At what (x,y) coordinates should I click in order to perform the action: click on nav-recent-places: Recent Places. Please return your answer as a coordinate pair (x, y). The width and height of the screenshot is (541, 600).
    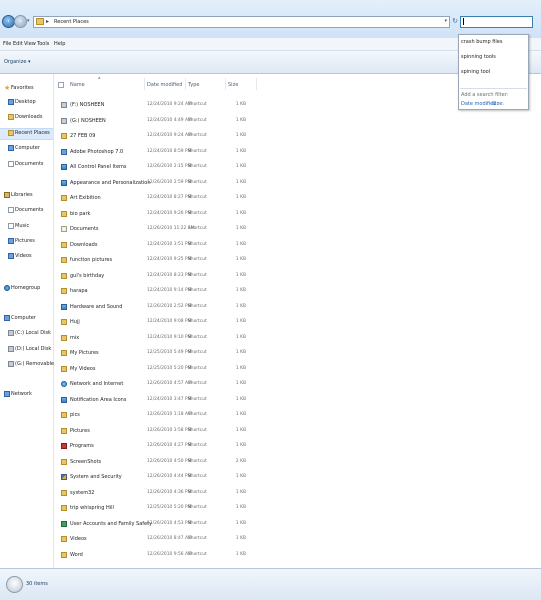
    Looking at the image, I should click on (26, 134).